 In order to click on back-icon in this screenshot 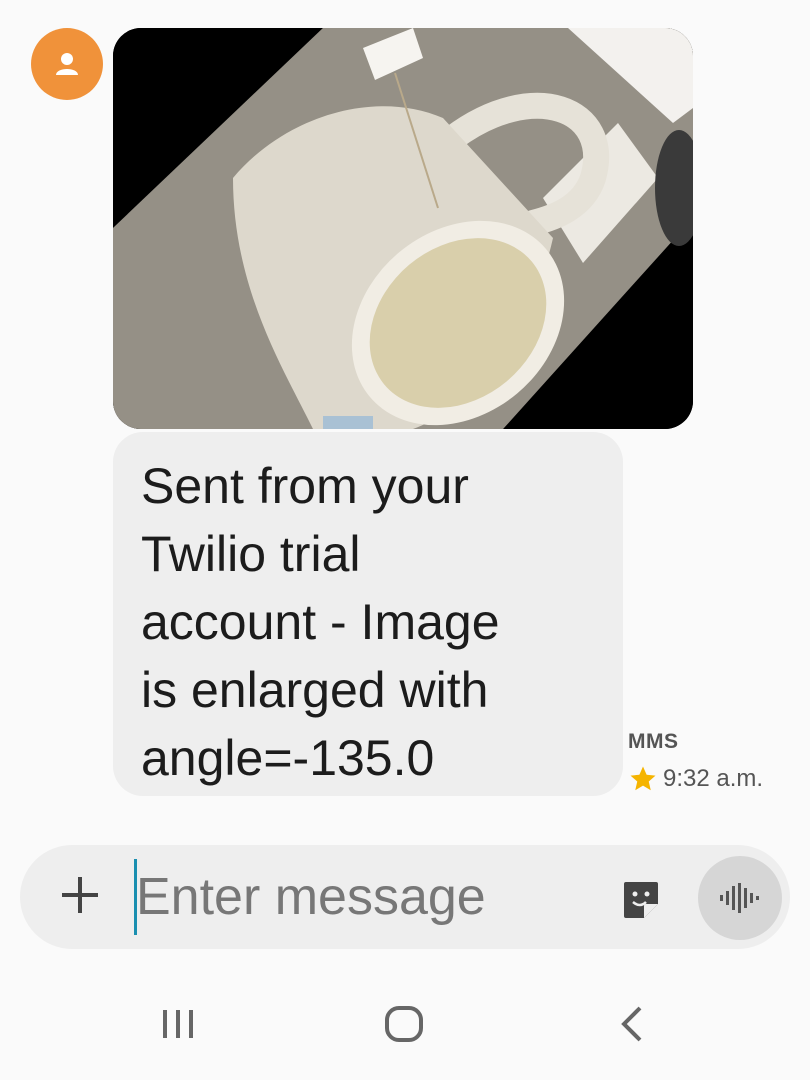, I will do `click(632, 1024)`.